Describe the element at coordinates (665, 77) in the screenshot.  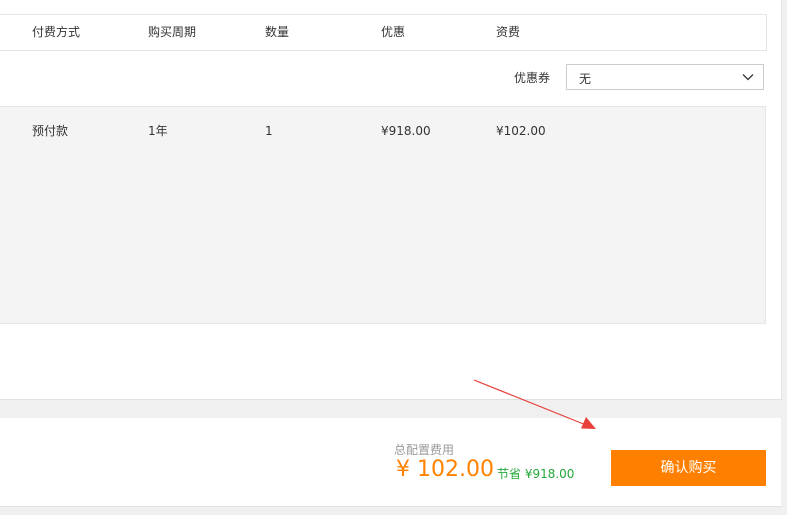
I see `coupon-select: 无` at that location.